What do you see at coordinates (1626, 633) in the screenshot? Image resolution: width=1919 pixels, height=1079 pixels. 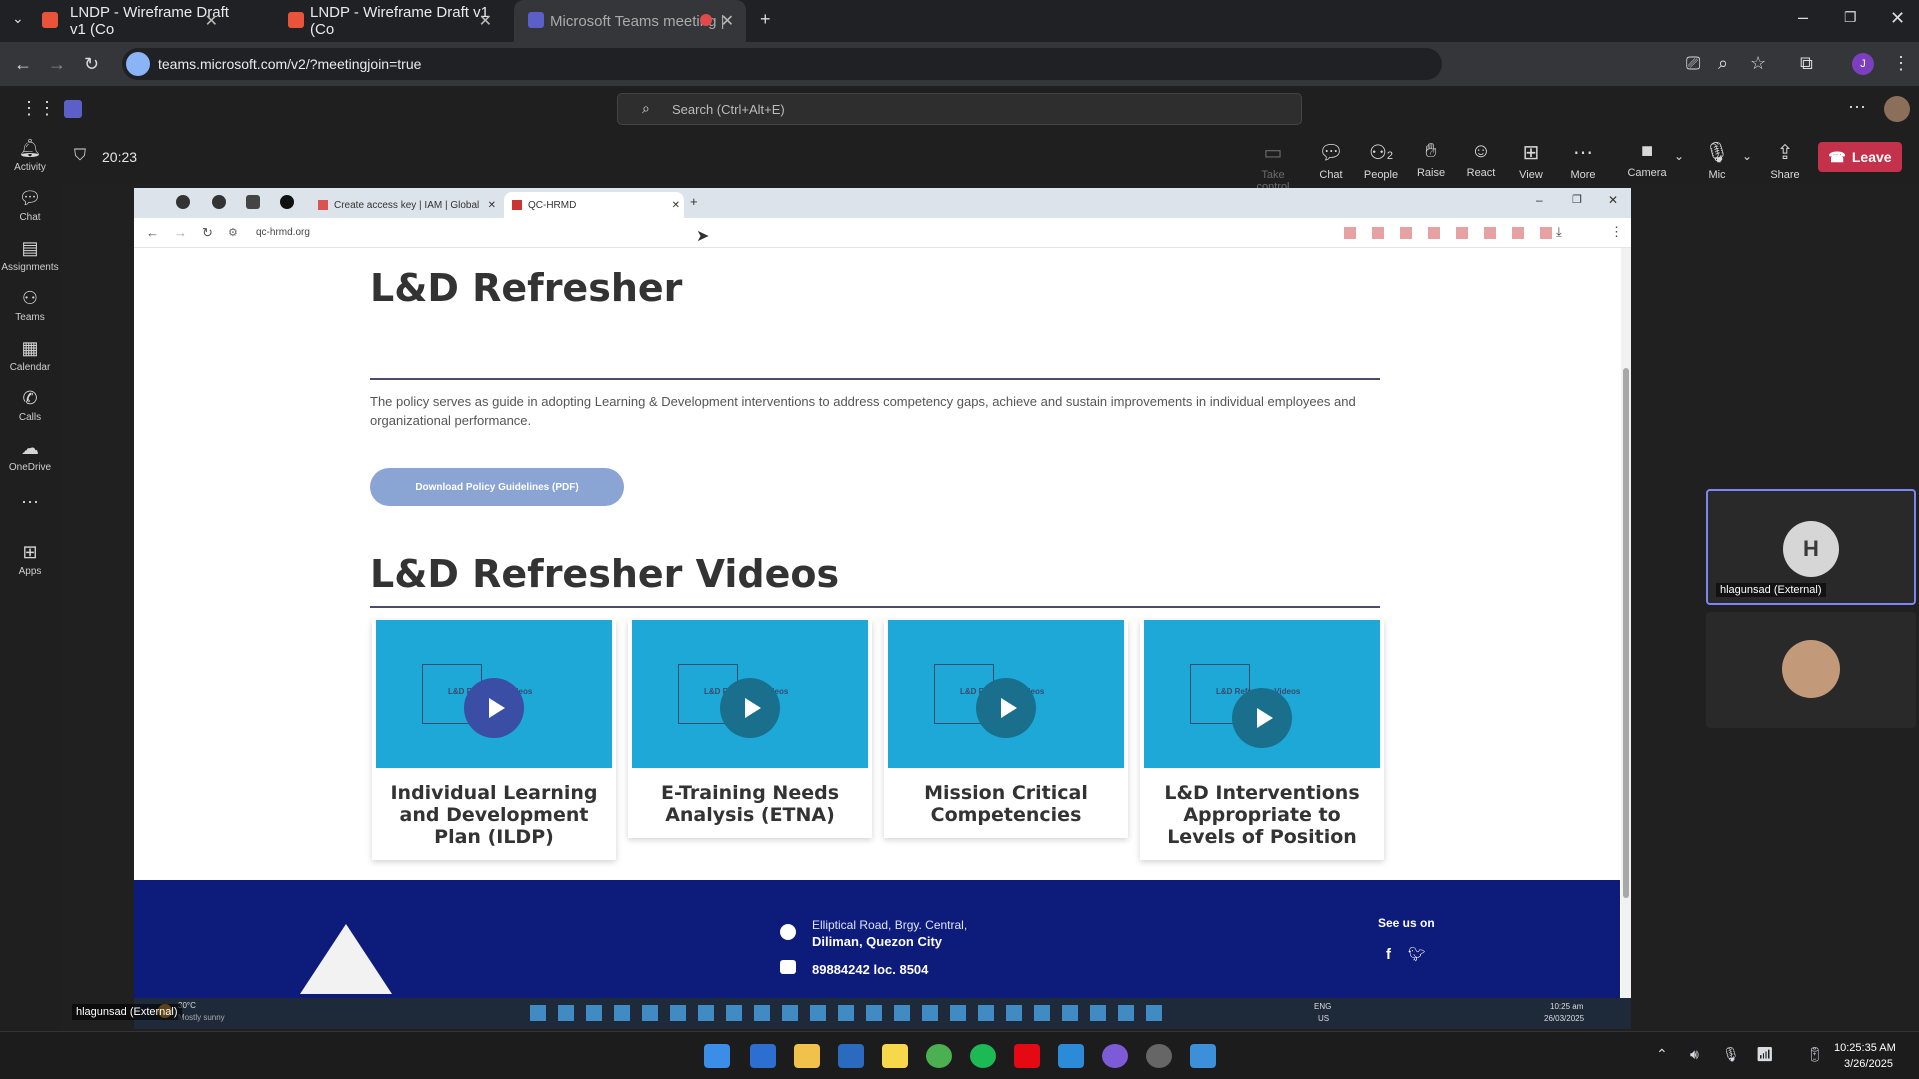 I see `scroll-thumb` at bounding box center [1626, 633].